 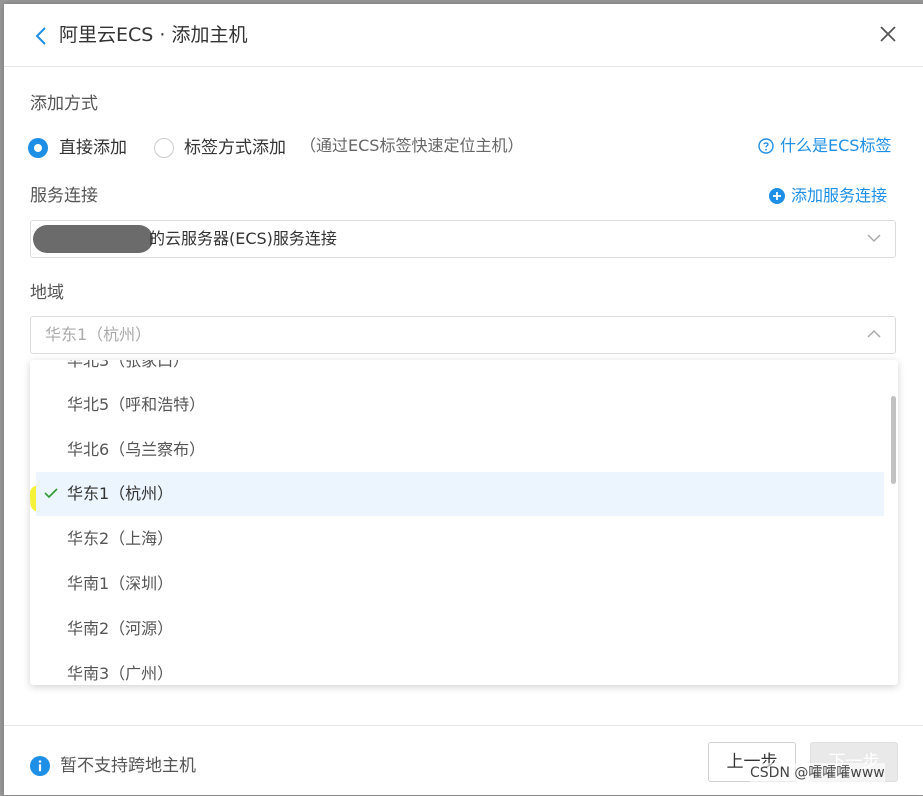 What do you see at coordinates (893, 440) in the screenshot?
I see `dropdown-scrollbar` at bounding box center [893, 440].